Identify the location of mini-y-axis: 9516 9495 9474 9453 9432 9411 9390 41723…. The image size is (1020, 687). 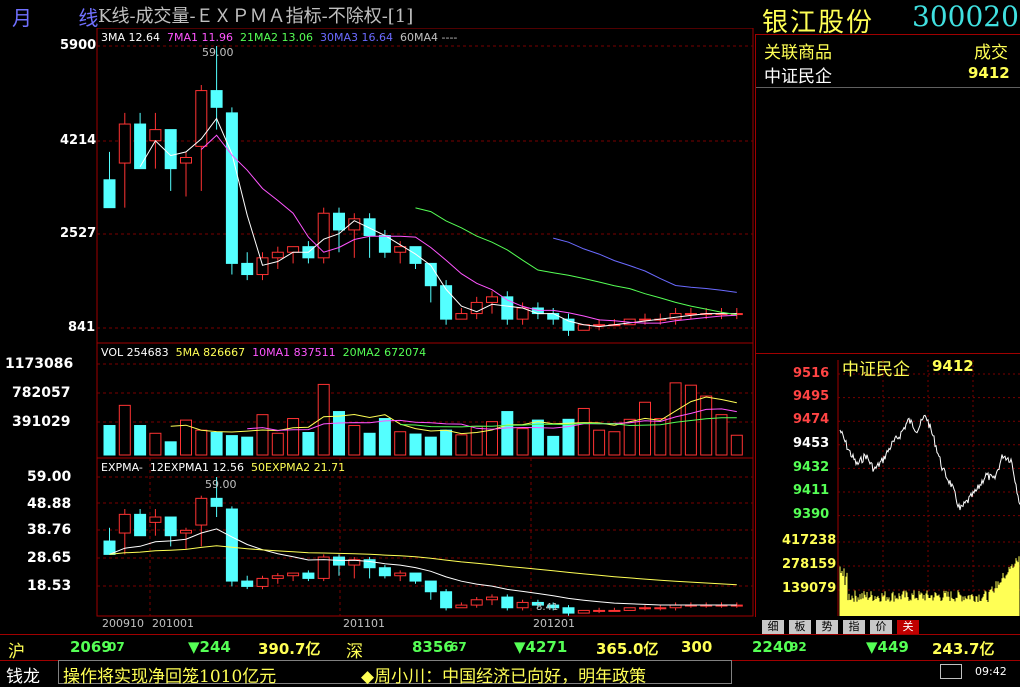
(796, 488).